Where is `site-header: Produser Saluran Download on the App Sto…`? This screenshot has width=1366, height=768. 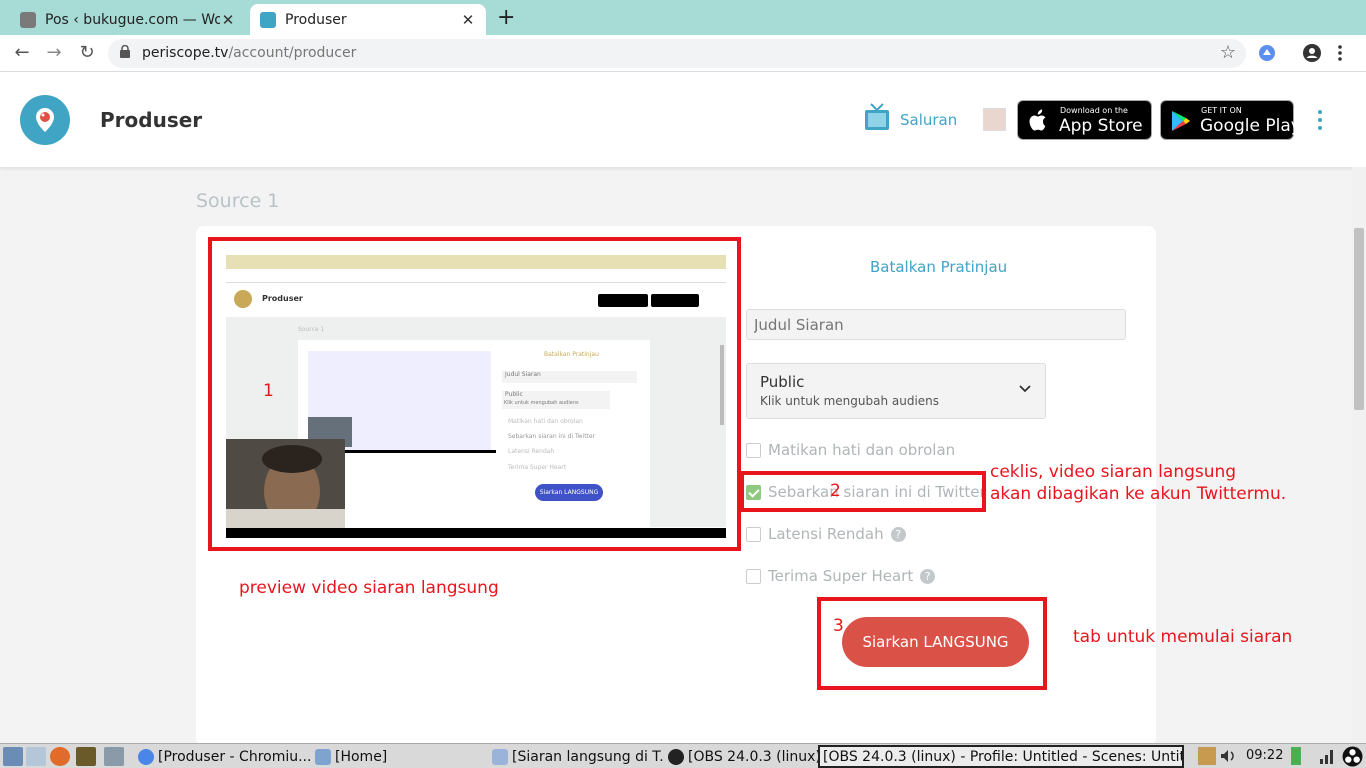 site-header: Produser Saluran Download on the App Sto… is located at coordinates (683, 119).